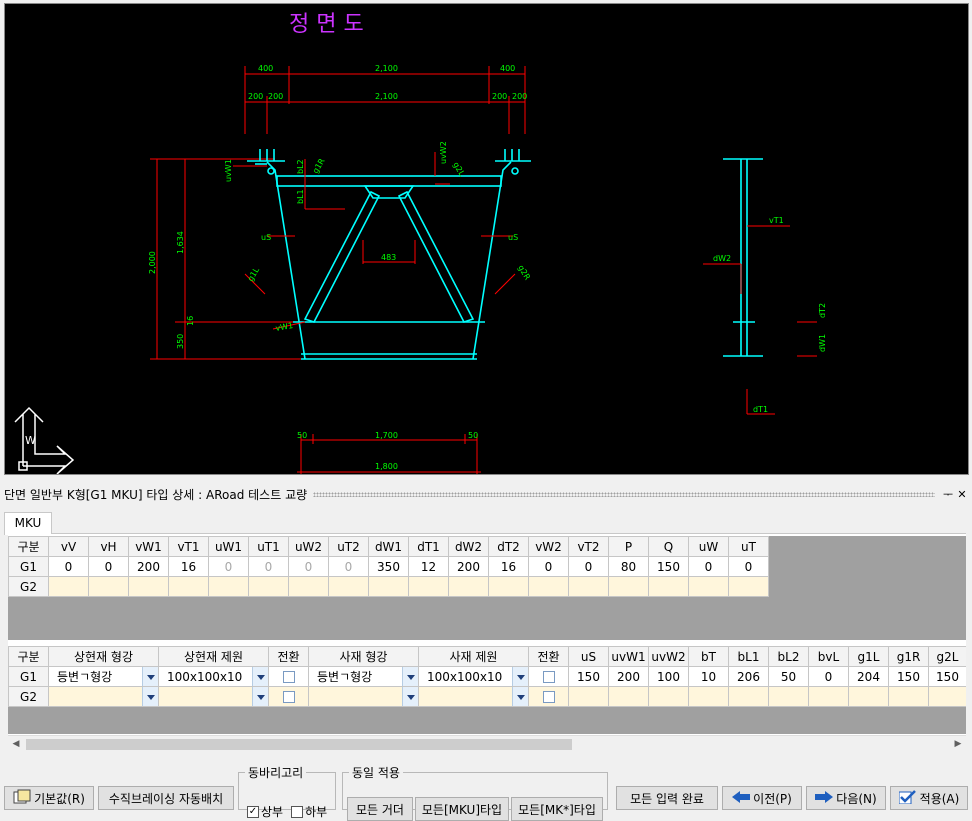  What do you see at coordinates (213, 696) in the screenshot?
I see `upper-spec-select` at bounding box center [213, 696].